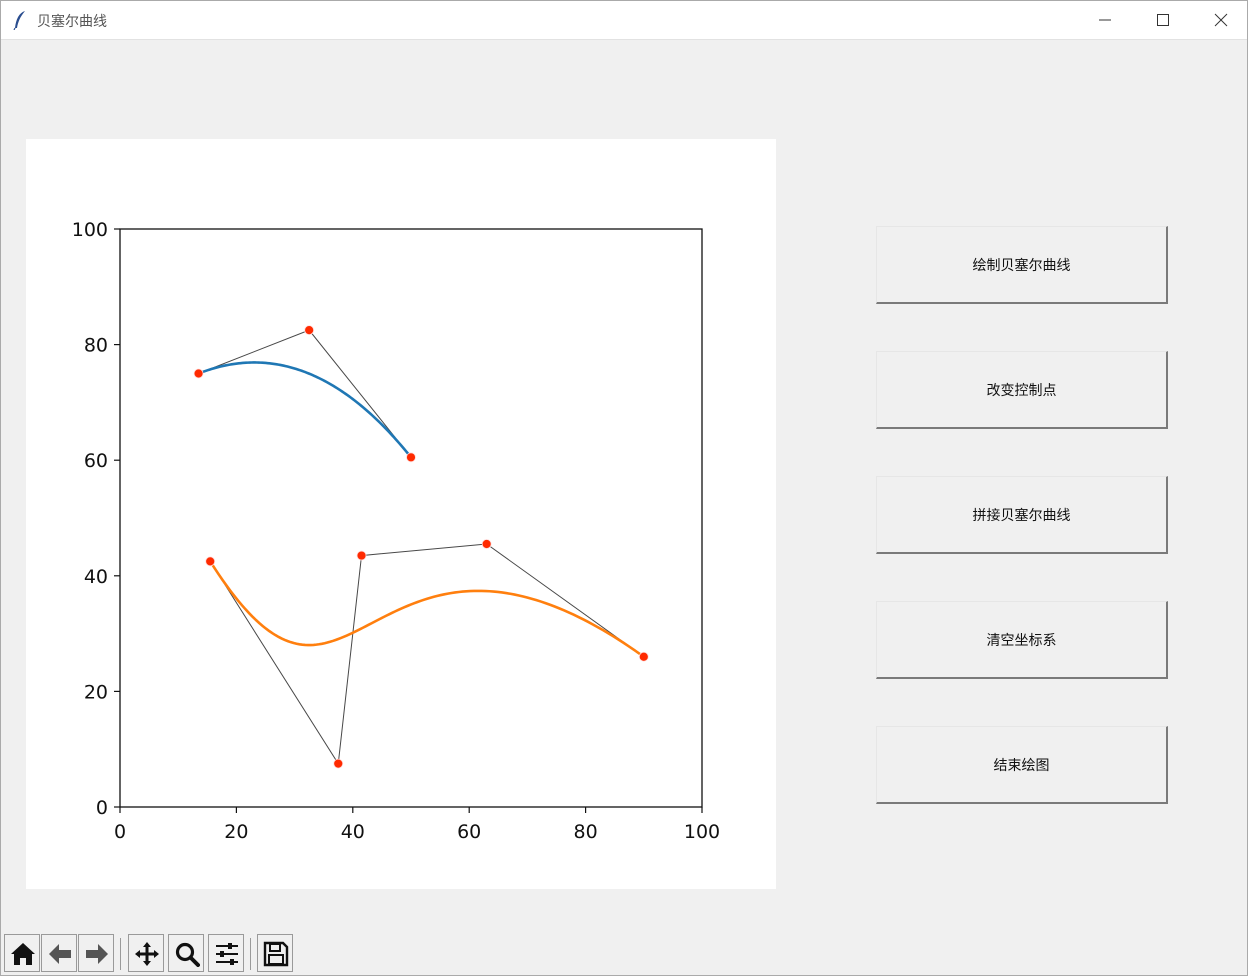  Describe the element at coordinates (19, 20) in the screenshot. I see `feather-icon` at that location.